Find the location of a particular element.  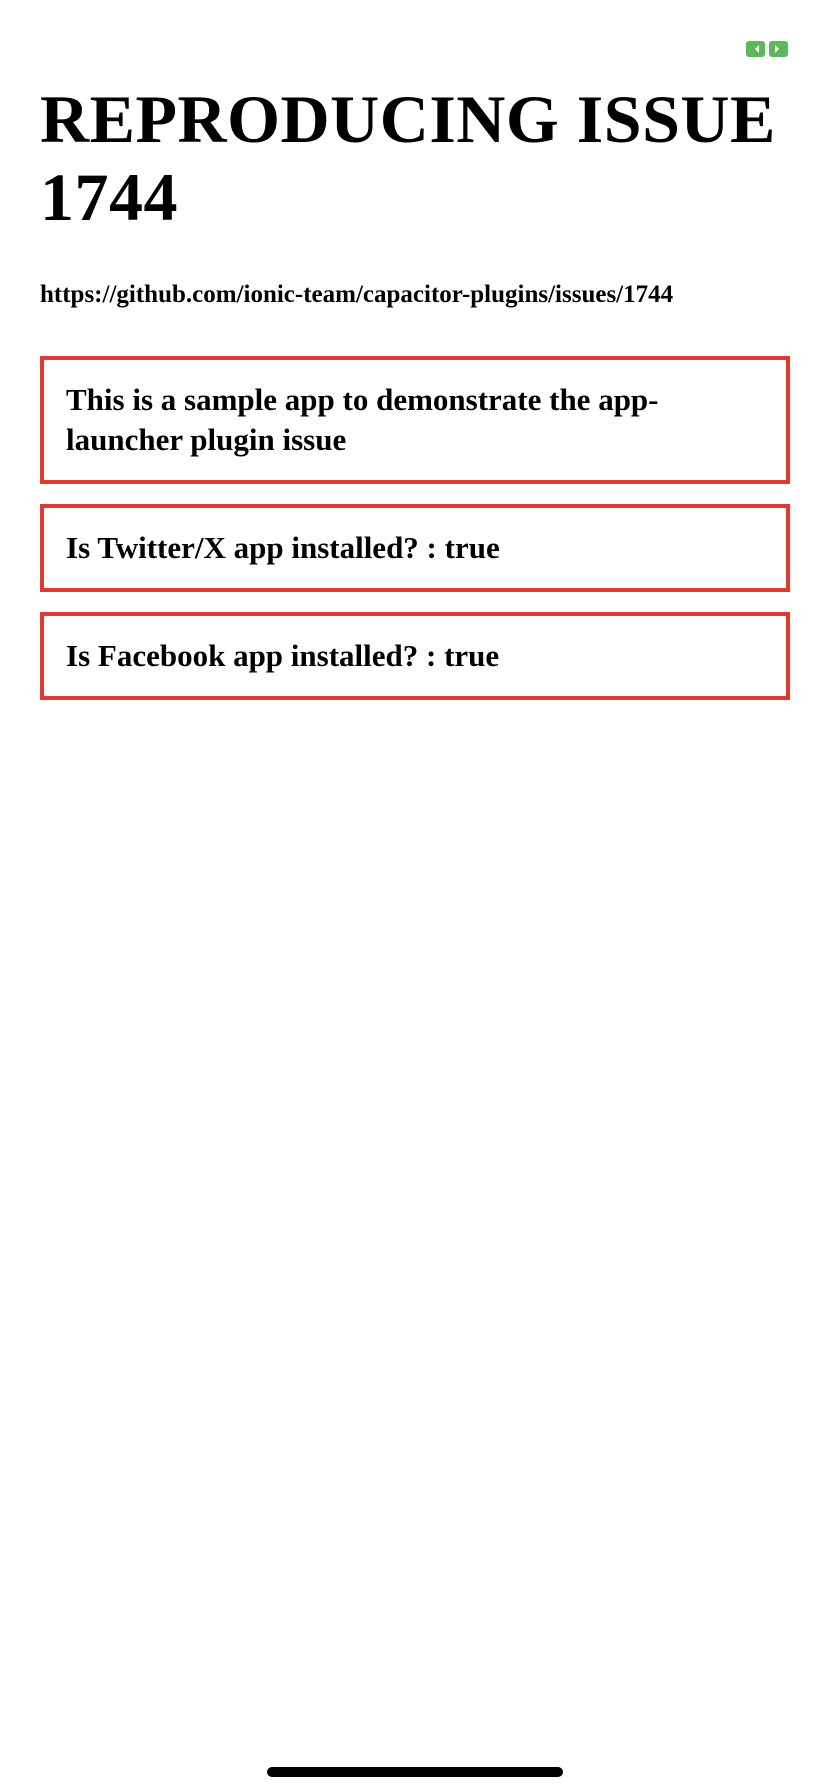

green-indicator-icon-graphic is located at coordinates (767, 49).